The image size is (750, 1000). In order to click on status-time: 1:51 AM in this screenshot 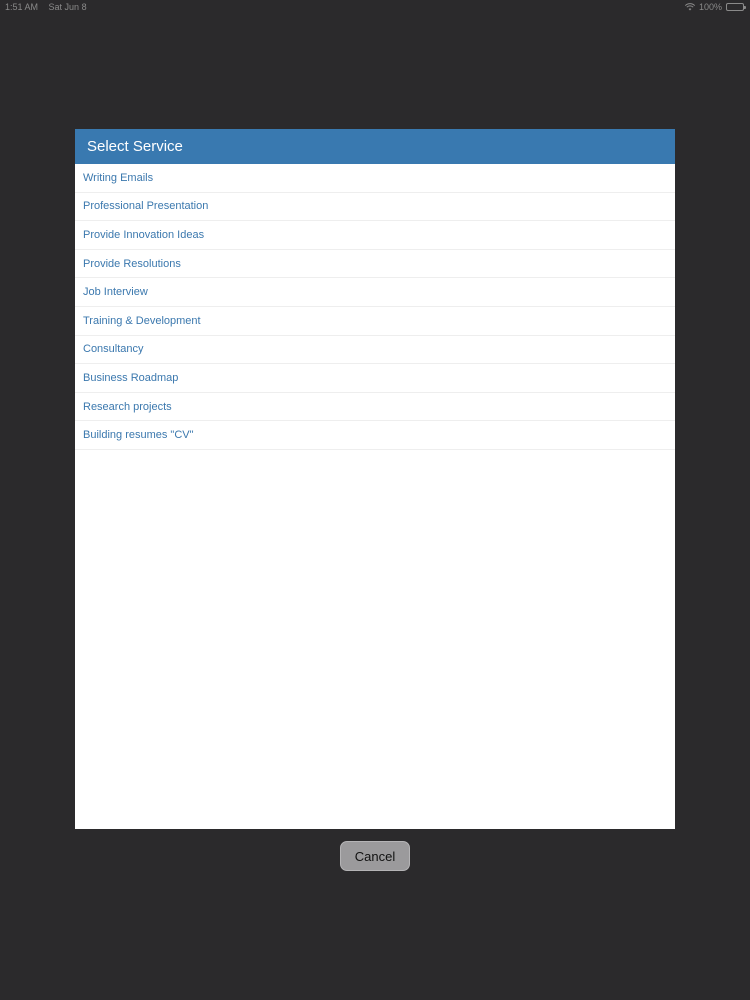, I will do `click(22, 7)`.